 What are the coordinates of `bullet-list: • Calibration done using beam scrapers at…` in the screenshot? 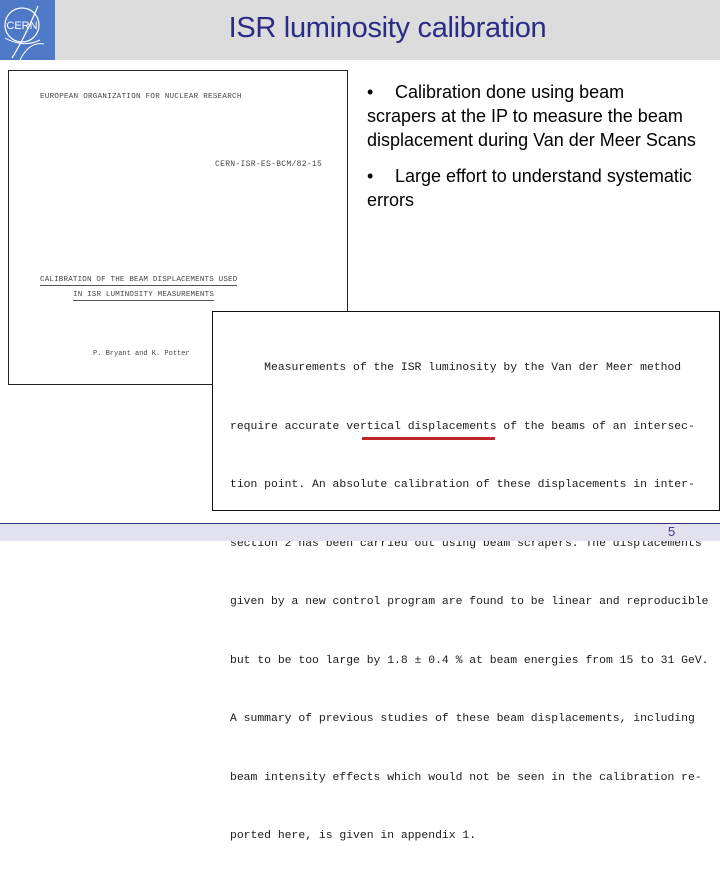 It's located at (532, 152).